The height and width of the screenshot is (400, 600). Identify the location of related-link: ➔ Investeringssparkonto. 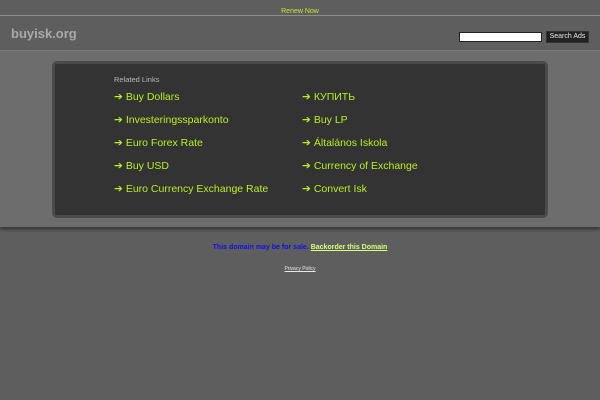
(171, 120).